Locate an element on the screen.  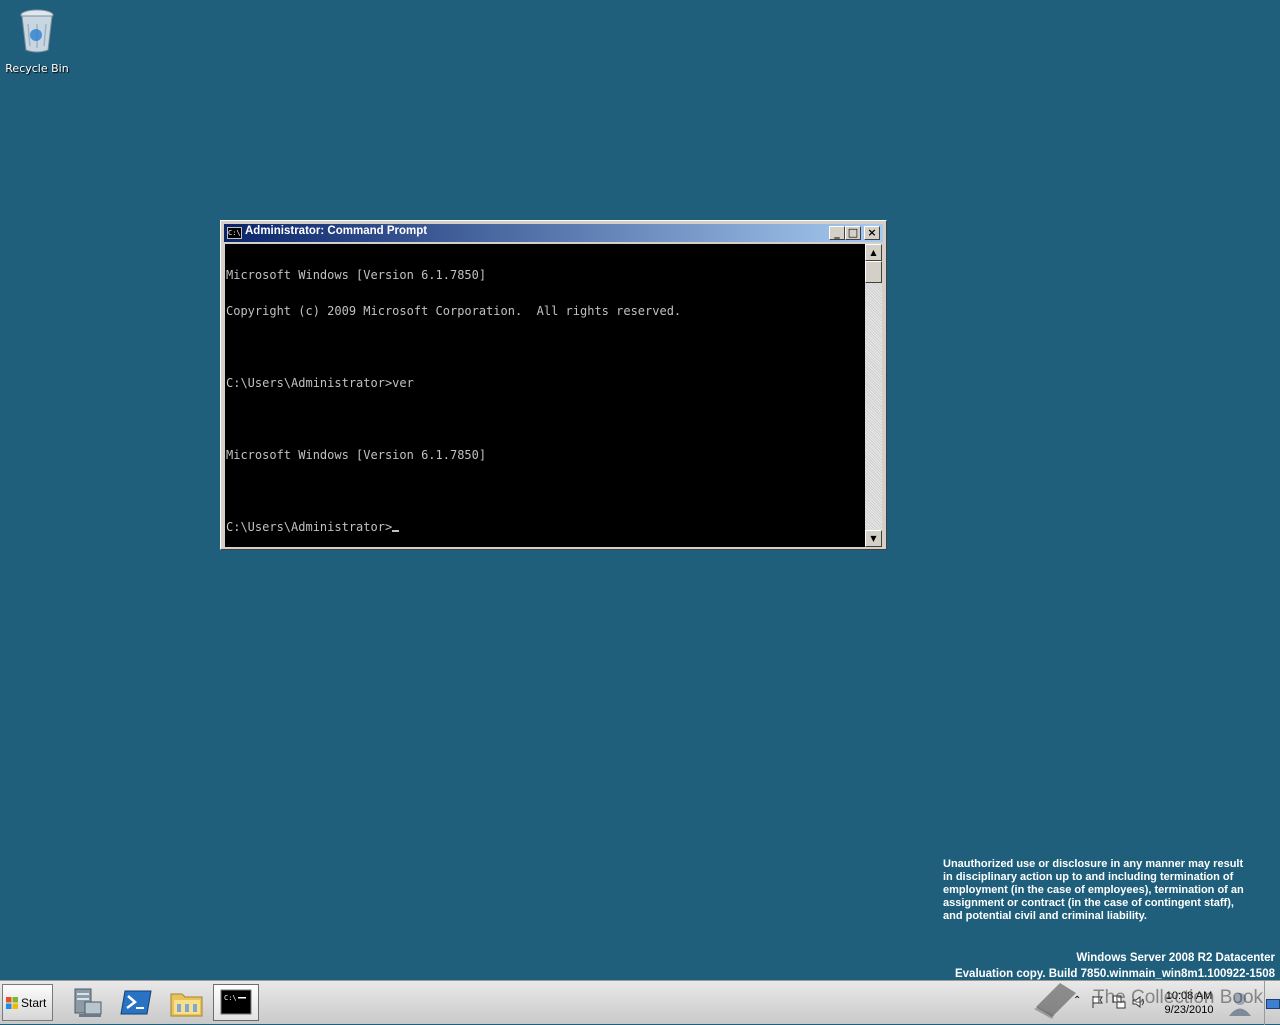
edition-name: Windows Server 2008 R2 Datacenter is located at coordinates (1175, 958).